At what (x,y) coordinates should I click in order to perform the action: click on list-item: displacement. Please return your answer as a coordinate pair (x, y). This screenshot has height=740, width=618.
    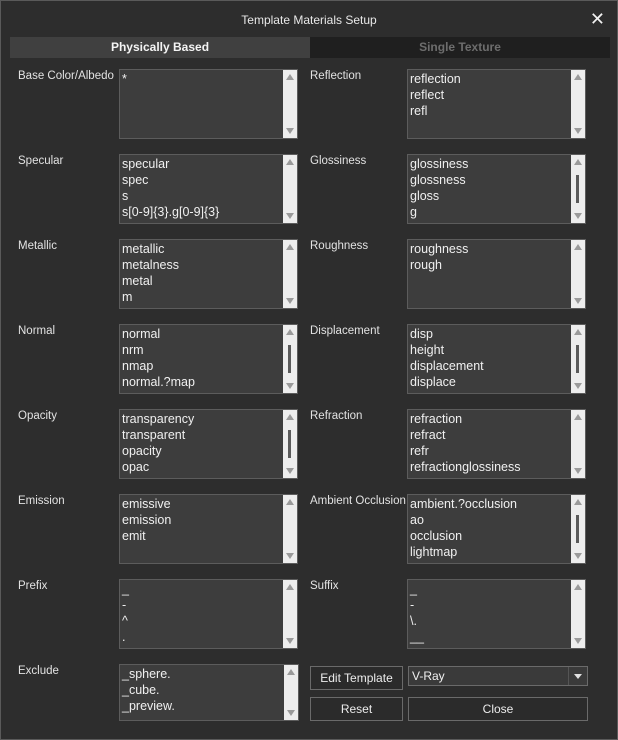
    Looking at the image, I should click on (490, 366).